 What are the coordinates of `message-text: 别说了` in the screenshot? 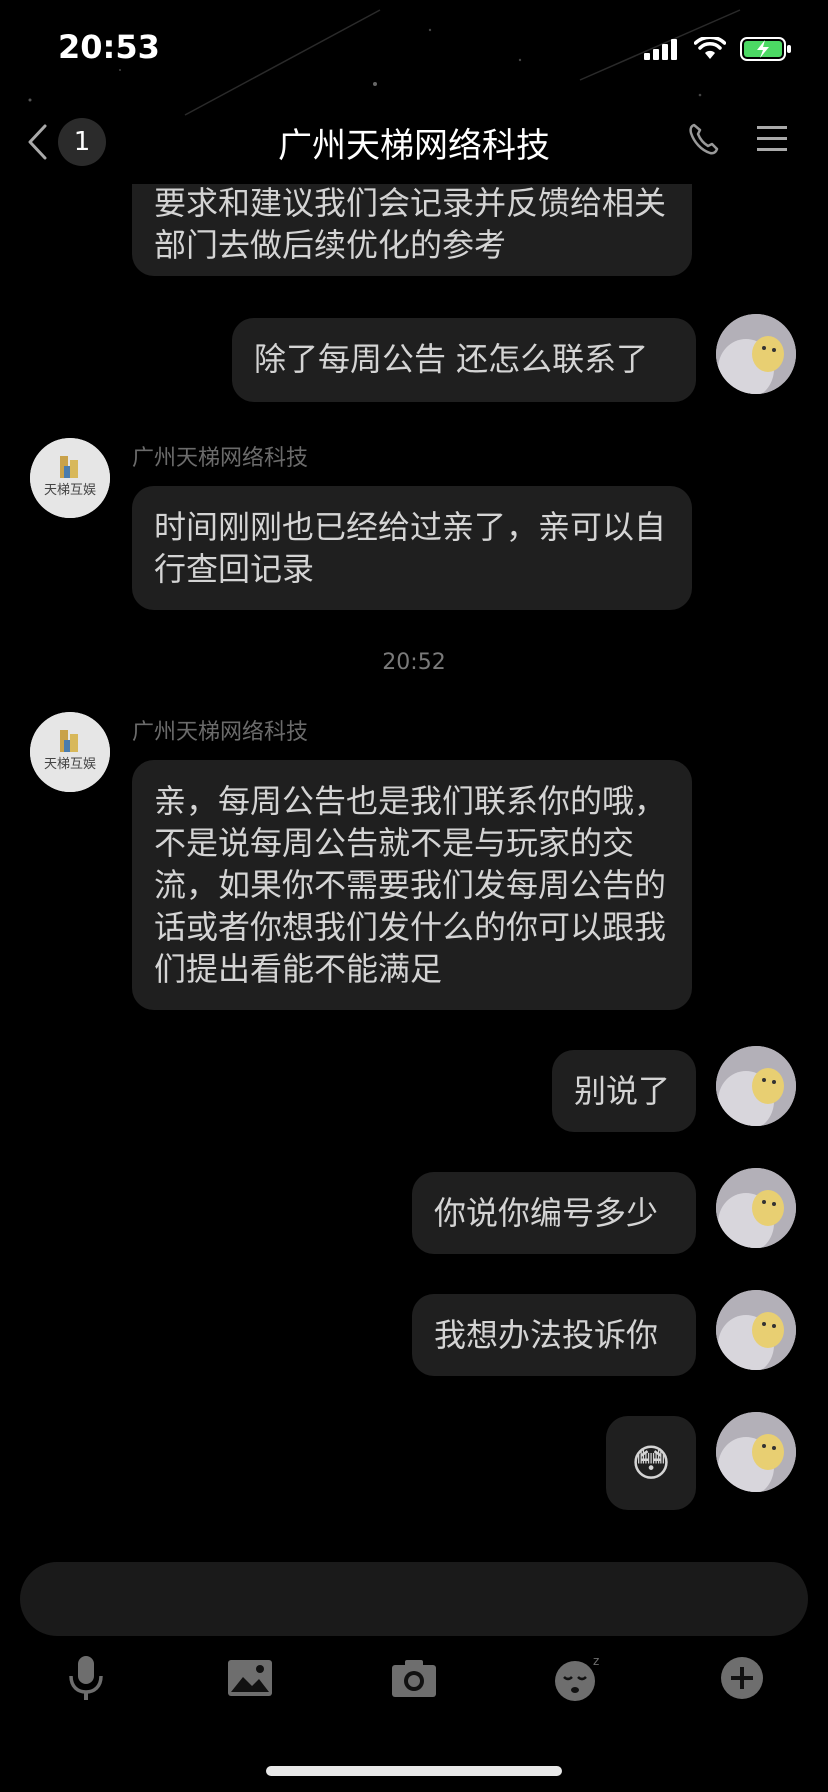 It's located at (622, 1091).